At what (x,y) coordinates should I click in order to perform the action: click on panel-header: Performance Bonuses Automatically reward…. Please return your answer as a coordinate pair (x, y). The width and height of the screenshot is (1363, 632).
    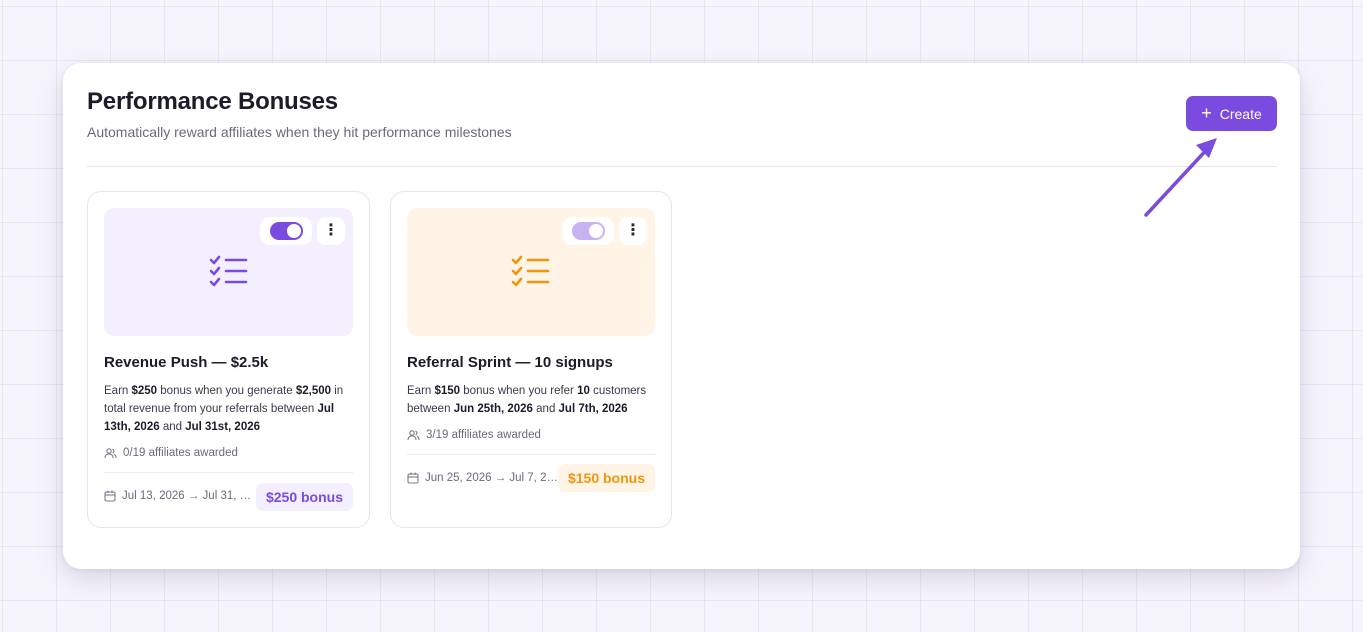
    Looking at the image, I should click on (682, 115).